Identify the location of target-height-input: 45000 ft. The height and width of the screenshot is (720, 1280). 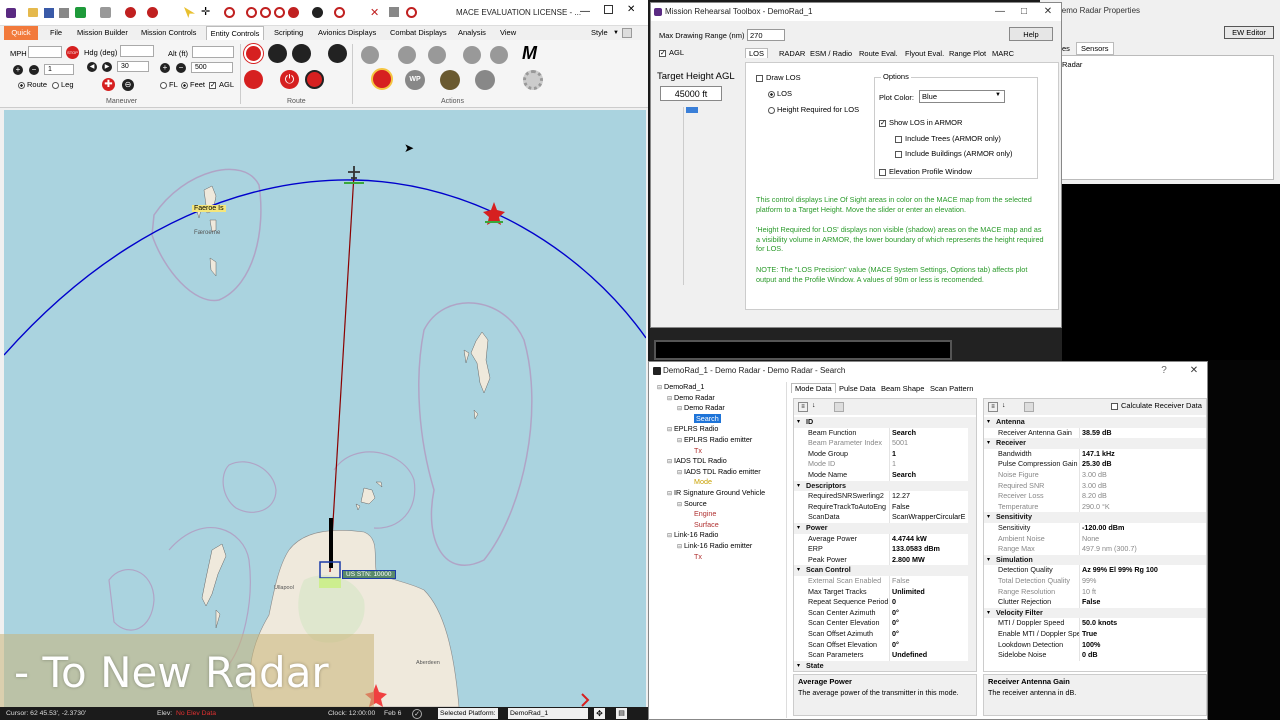
(691, 93).